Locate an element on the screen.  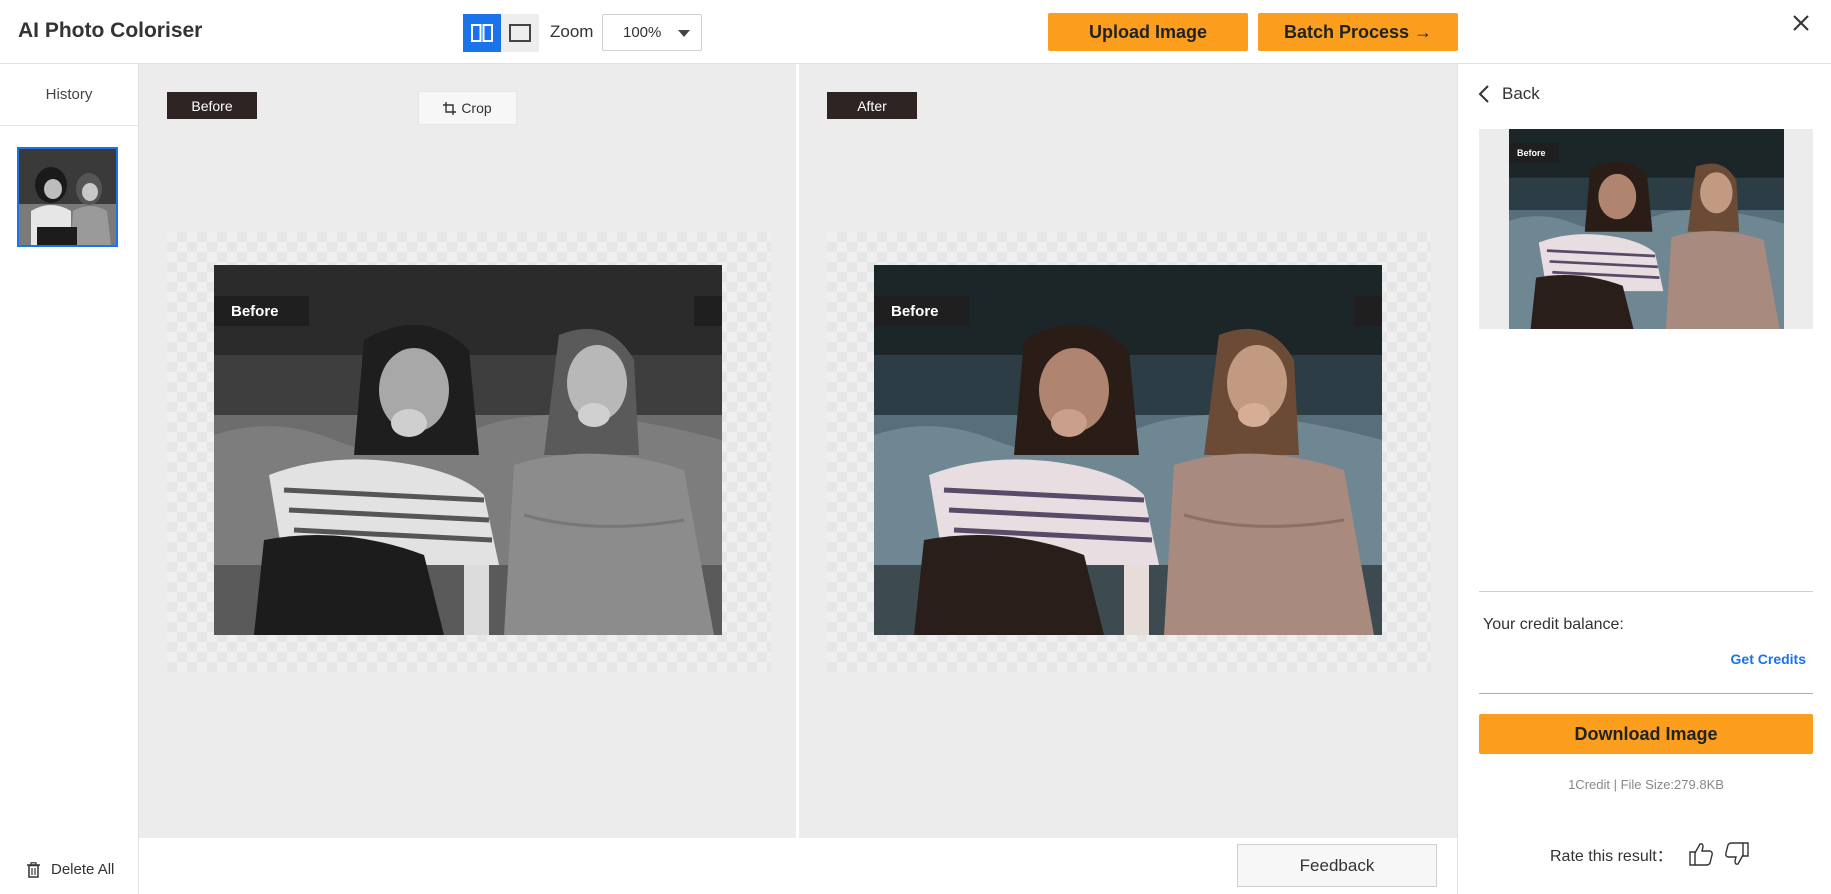
single-view-icon is located at coordinates (520, 33).